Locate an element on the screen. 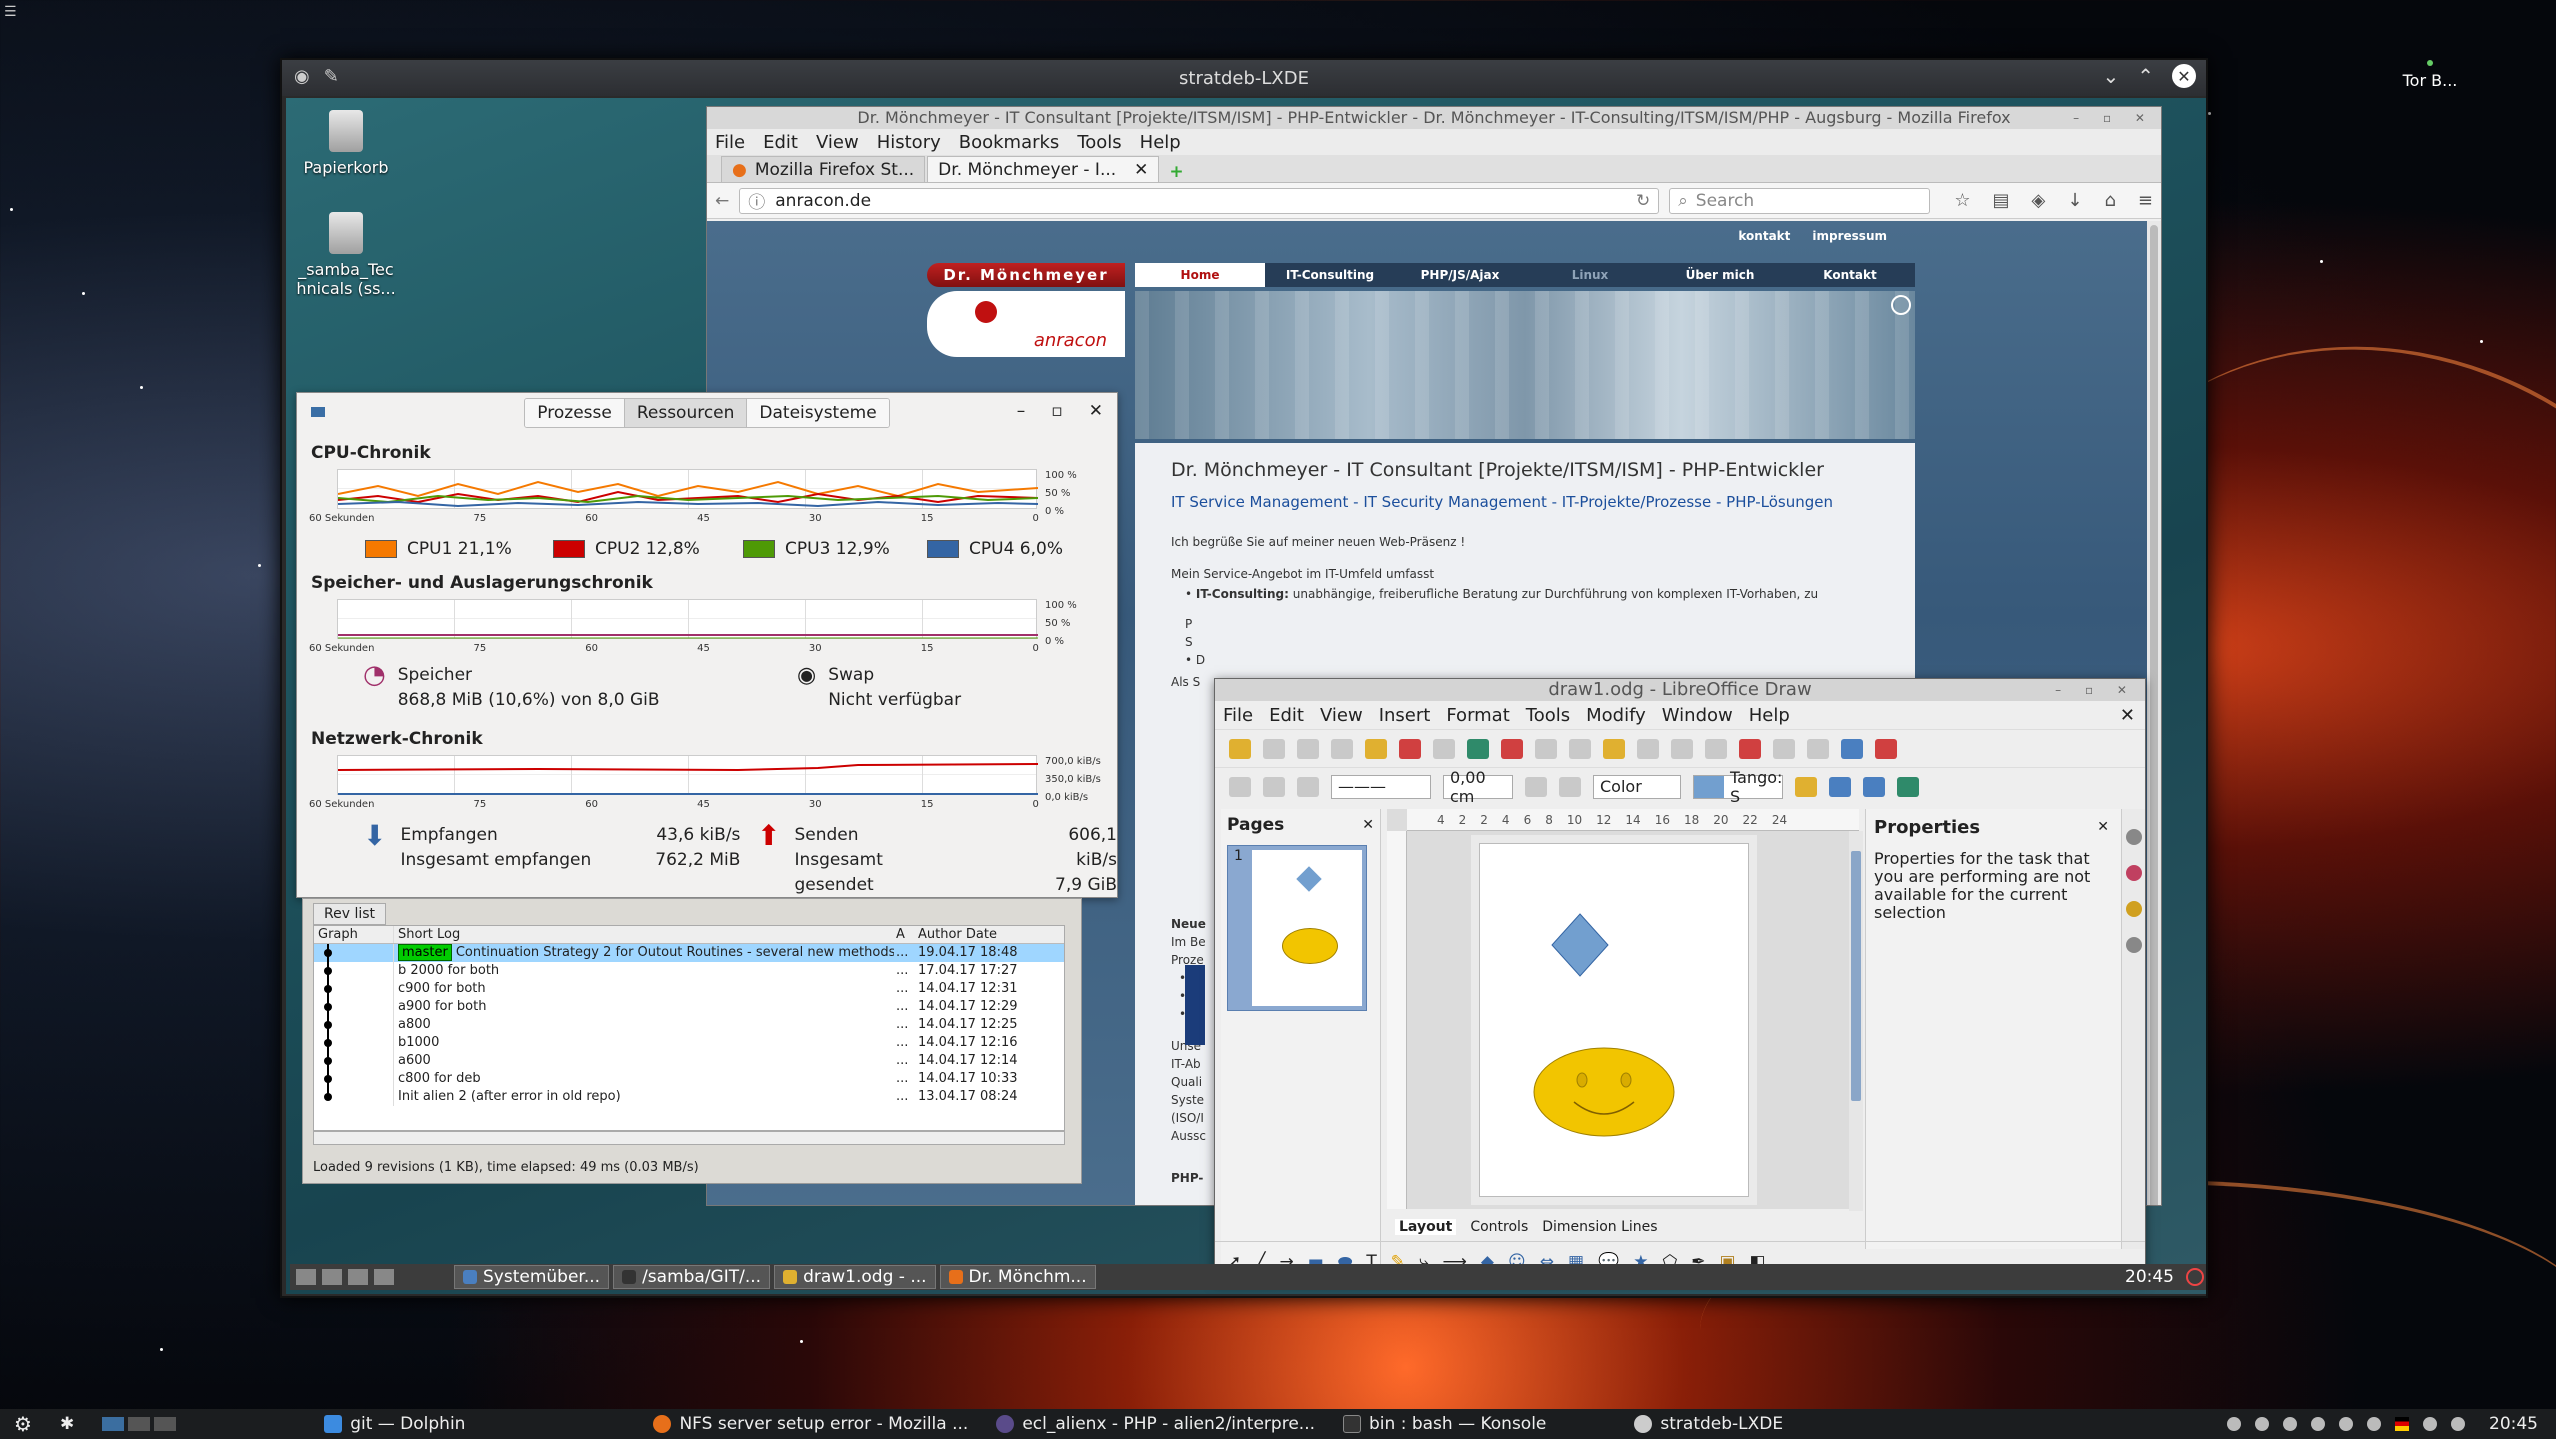 The width and height of the screenshot is (2556, 1439). styles-deck-icon is located at coordinates (2133, 873).